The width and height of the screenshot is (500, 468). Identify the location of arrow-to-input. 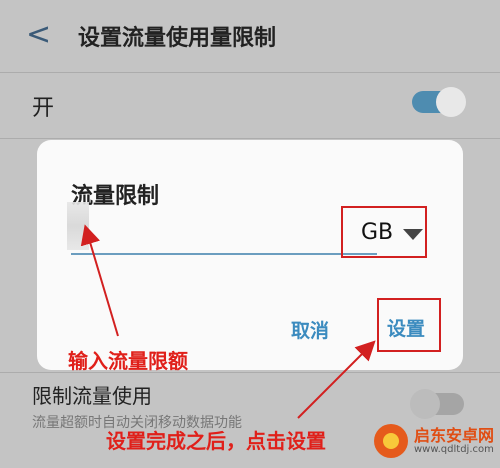
(99, 280).